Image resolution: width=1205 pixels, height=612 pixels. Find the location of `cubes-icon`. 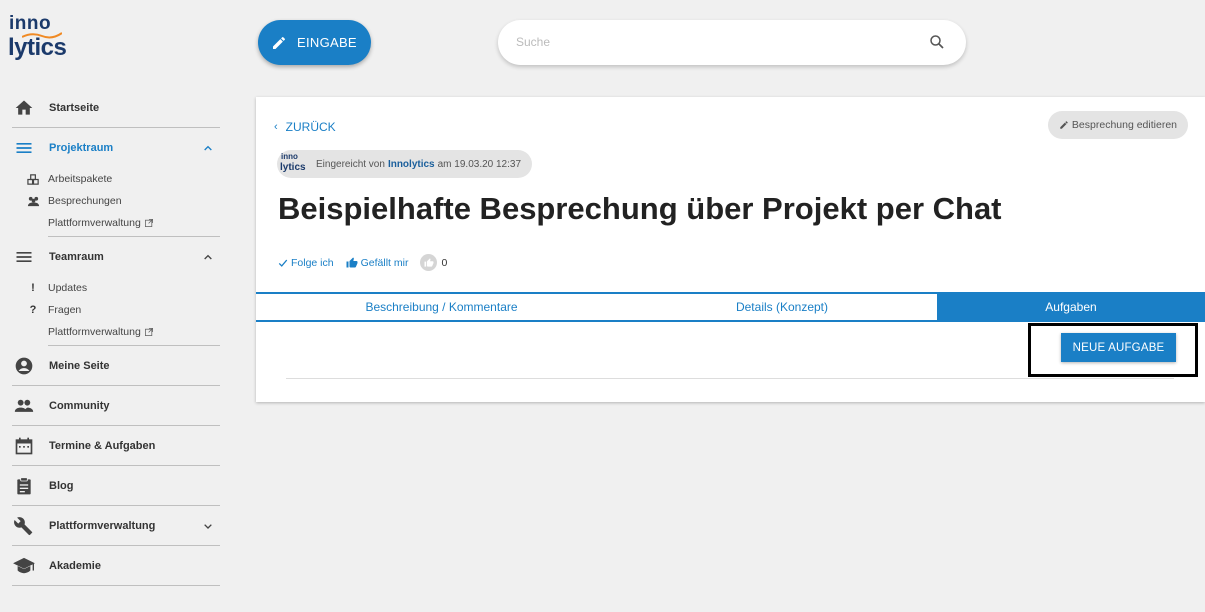

cubes-icon is located at coordinates (33, 179).